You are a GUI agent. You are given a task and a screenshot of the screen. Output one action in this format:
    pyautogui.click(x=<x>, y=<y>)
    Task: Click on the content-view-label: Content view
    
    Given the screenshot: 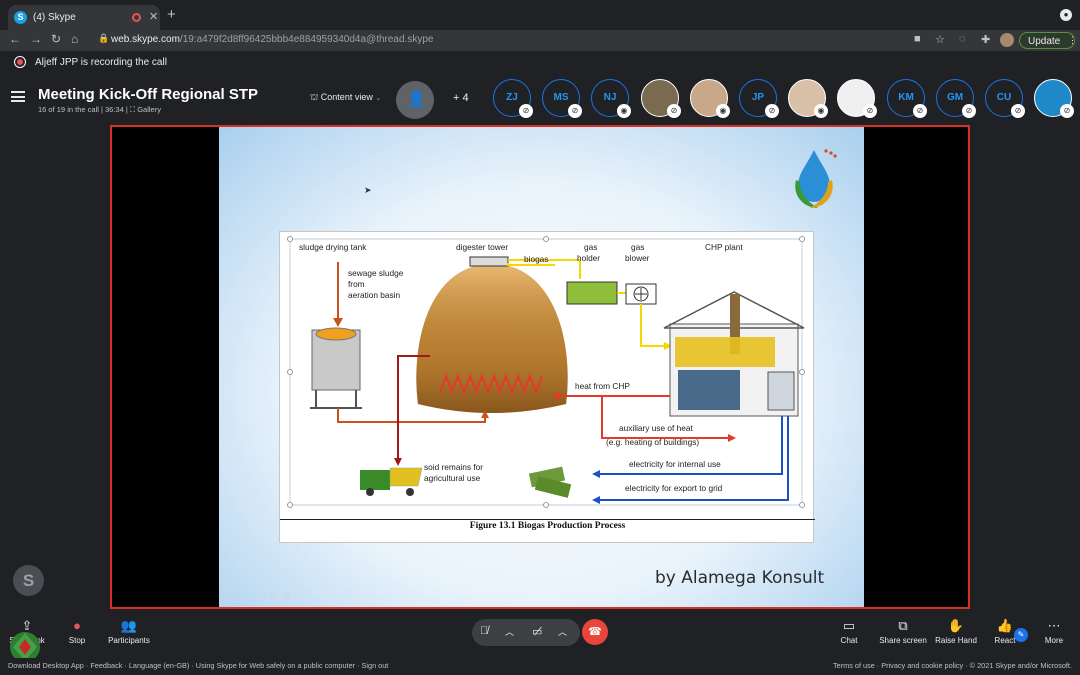 What is the action you would take?
    pyautogui.click(x=346, y=97)
    